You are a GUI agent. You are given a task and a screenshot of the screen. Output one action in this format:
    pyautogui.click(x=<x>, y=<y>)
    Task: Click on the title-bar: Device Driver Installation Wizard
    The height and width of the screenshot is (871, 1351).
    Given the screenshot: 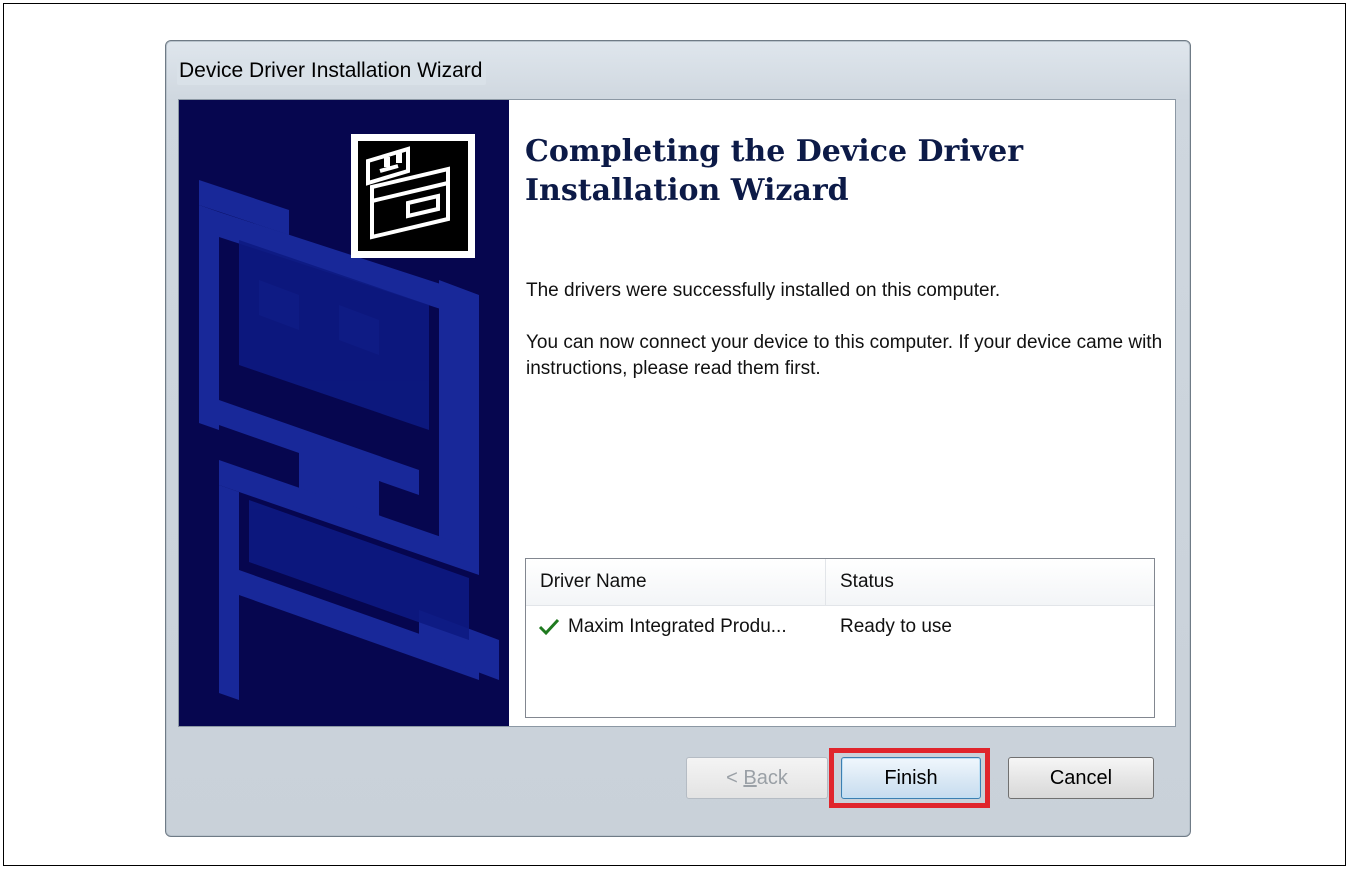 What is the action you would take?
    pyautogui.click(x=678, y=70)
    